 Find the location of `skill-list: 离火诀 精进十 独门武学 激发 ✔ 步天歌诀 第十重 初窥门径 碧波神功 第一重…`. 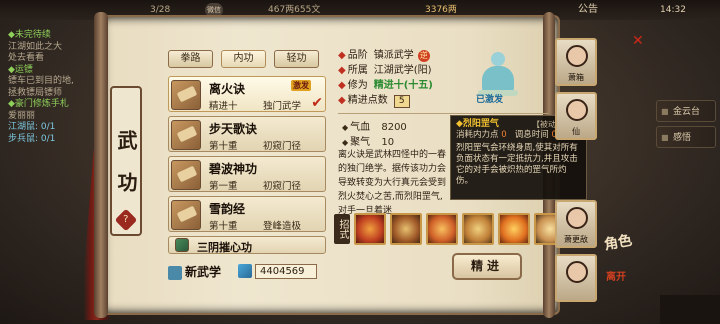

skill-list: 离火诀 精进十 独门武学 激发 ✔ 步天歌诀 第十重 初窥门径 碧波神功 第一重… is located at coordinates (247, 167).